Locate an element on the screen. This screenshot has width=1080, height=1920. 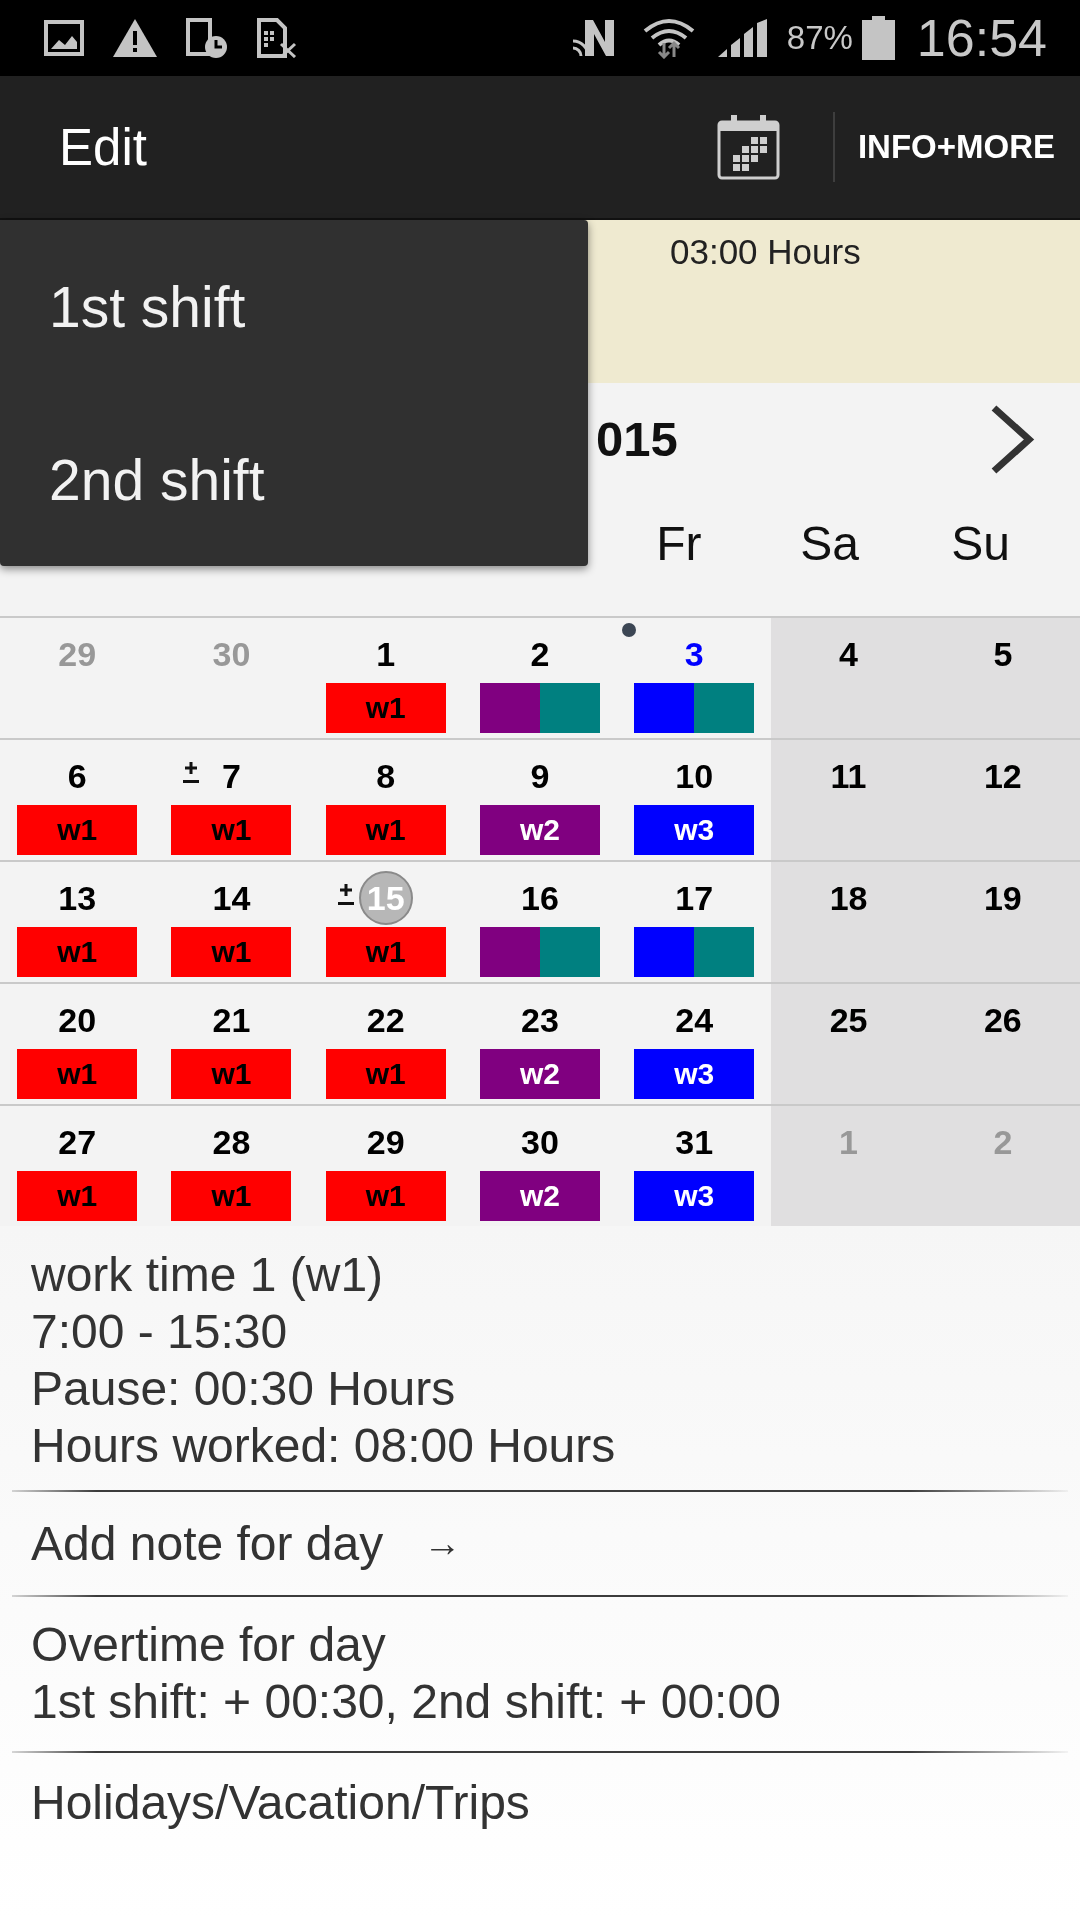
day-number: 16 is located at coordinates (540, 898).